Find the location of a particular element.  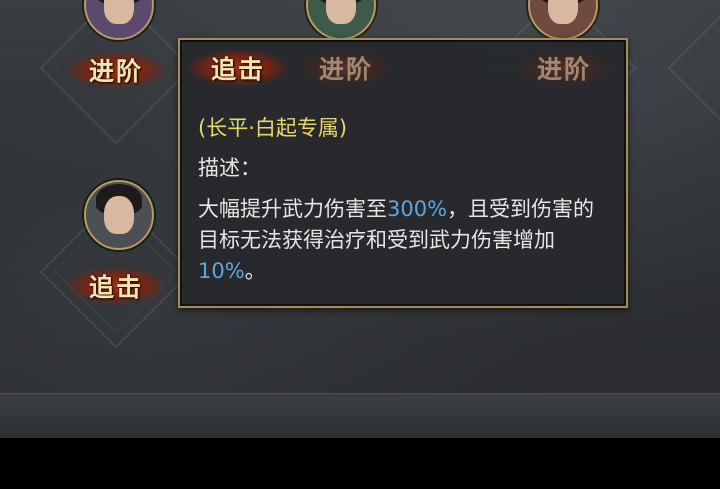

damage-increase-value: 10% is located at coordinates (221, 271).